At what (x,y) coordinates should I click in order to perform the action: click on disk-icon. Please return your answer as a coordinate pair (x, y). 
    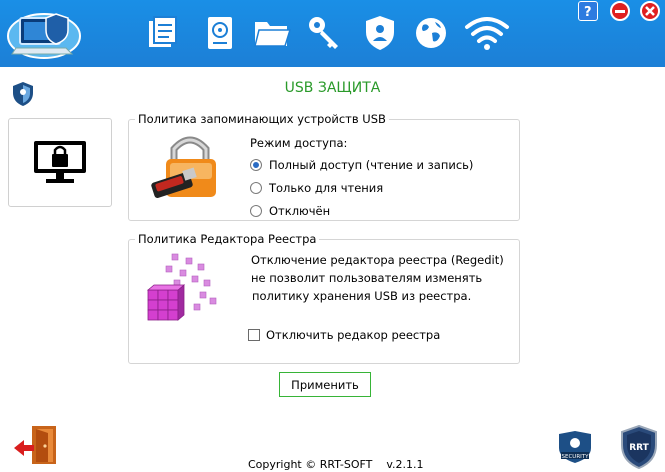
    Looking at the image, I should click on (219, 33).